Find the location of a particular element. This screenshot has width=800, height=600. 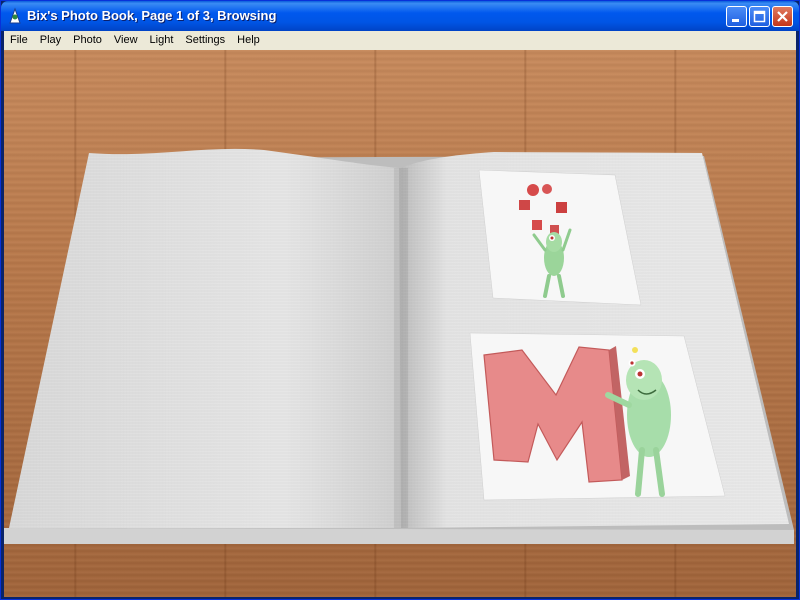

menu-help: Help is located at coordinates (248, 40).